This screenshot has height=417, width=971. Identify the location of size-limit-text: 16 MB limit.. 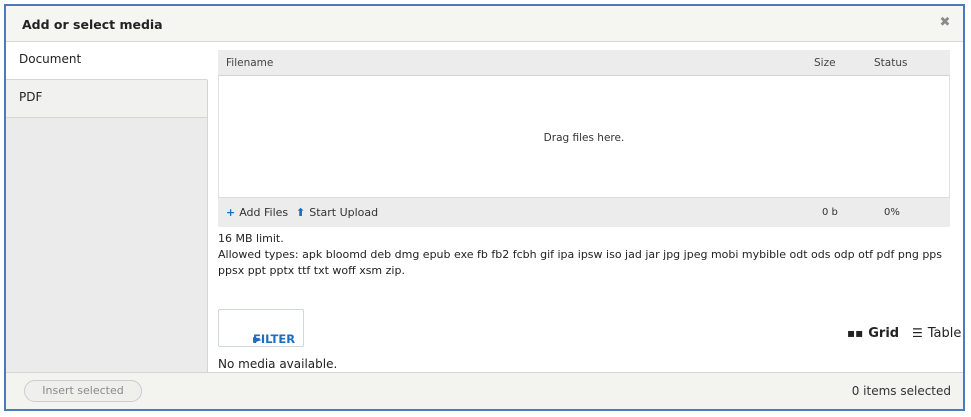
(251, 238).